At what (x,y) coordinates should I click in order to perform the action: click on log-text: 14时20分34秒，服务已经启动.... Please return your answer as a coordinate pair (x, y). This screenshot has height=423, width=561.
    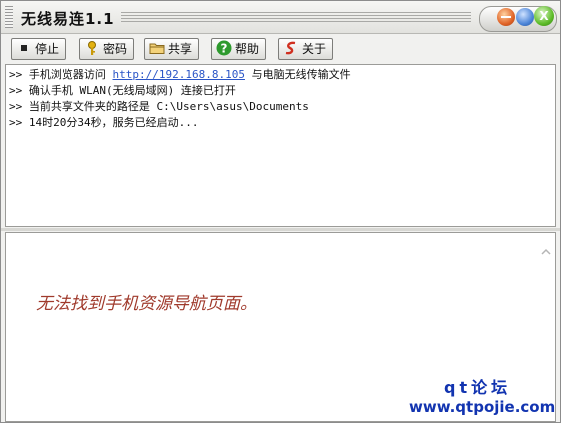
    Looking at the image, I should click on (113, 122).